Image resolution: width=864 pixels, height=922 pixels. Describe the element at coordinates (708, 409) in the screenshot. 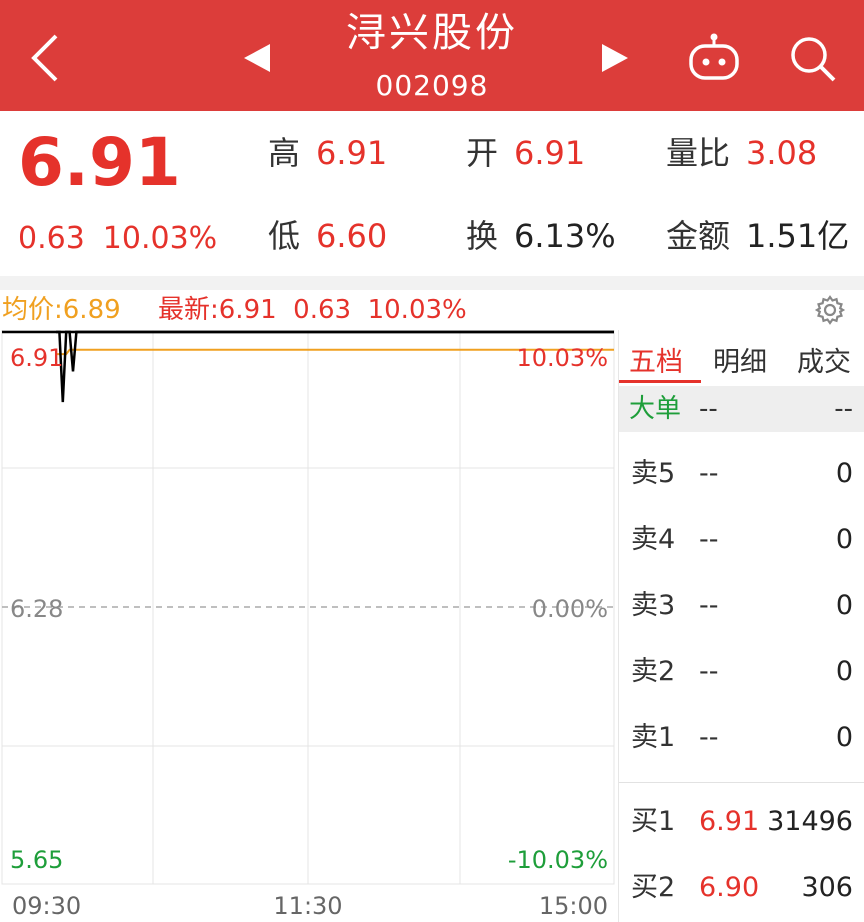

I see `big-order-mid: --` at that location.